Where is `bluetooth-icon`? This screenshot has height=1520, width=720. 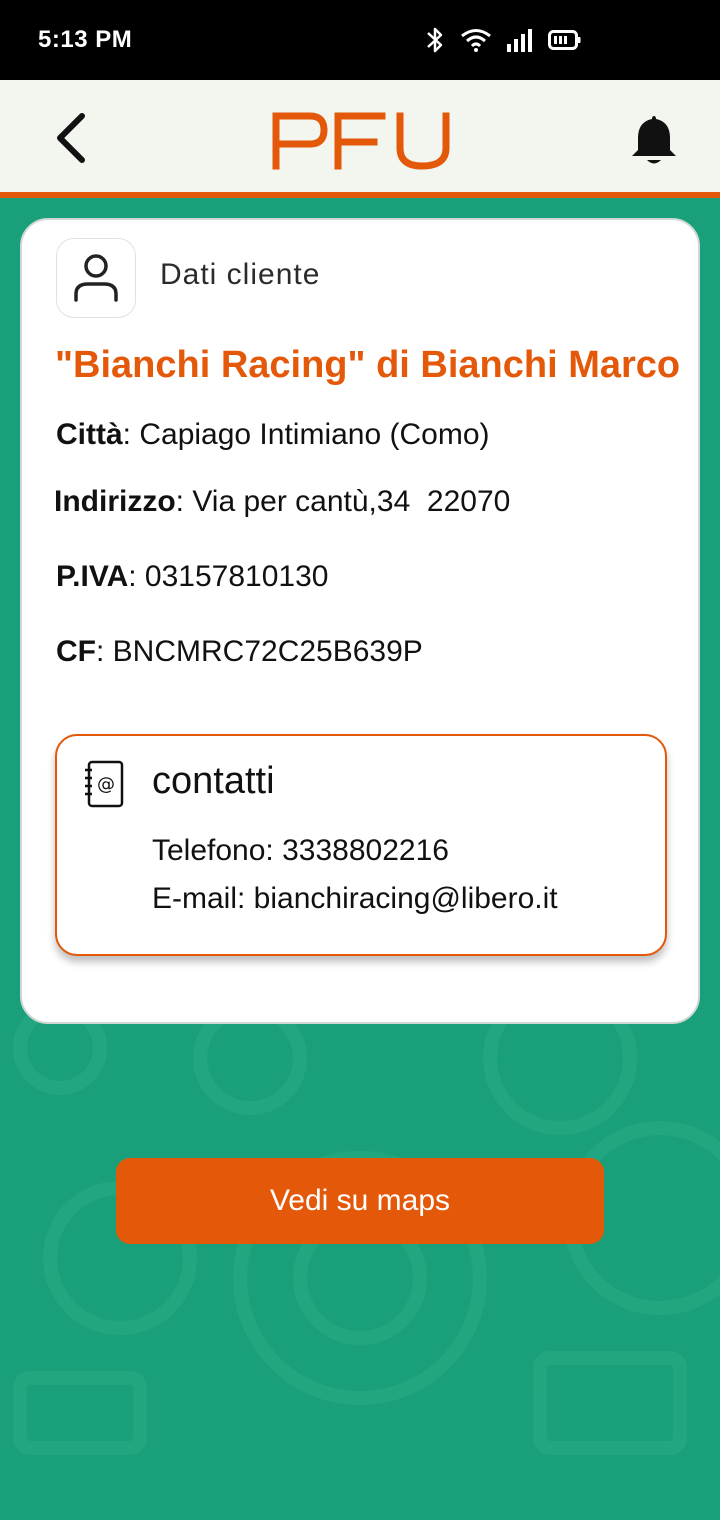
bluetooth-icon is located at coordinates (435, 40).